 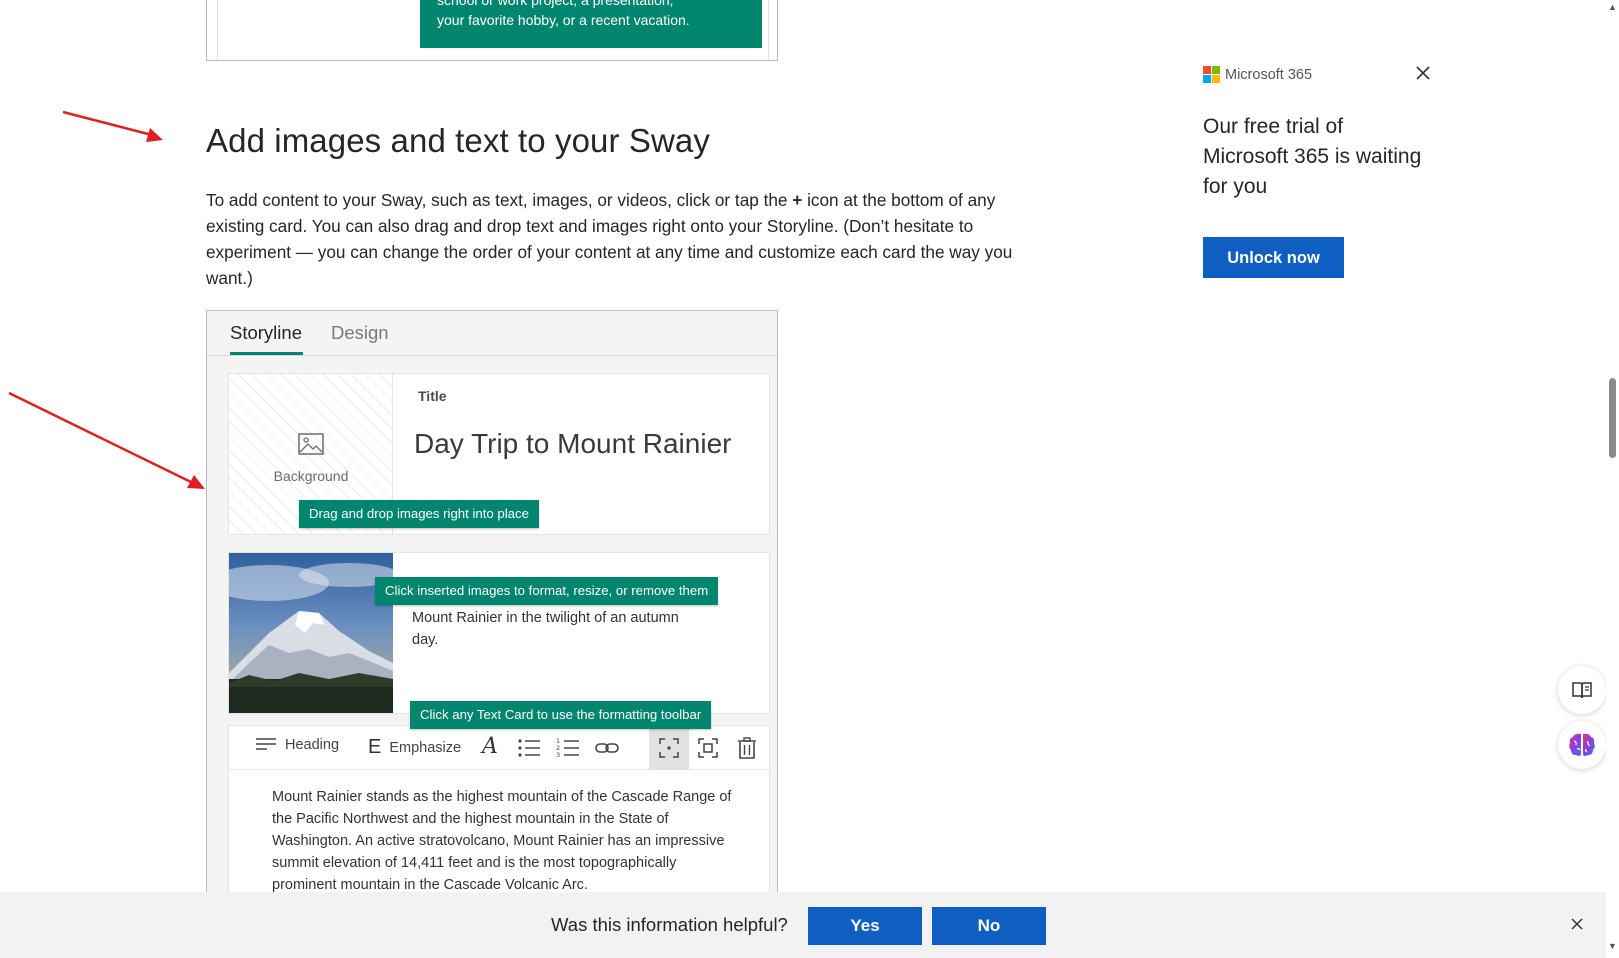 What do you see at coordinates (1612, 418) in the screenshot?
I see `scroll-thumb` at bounding box center [1612, 418].